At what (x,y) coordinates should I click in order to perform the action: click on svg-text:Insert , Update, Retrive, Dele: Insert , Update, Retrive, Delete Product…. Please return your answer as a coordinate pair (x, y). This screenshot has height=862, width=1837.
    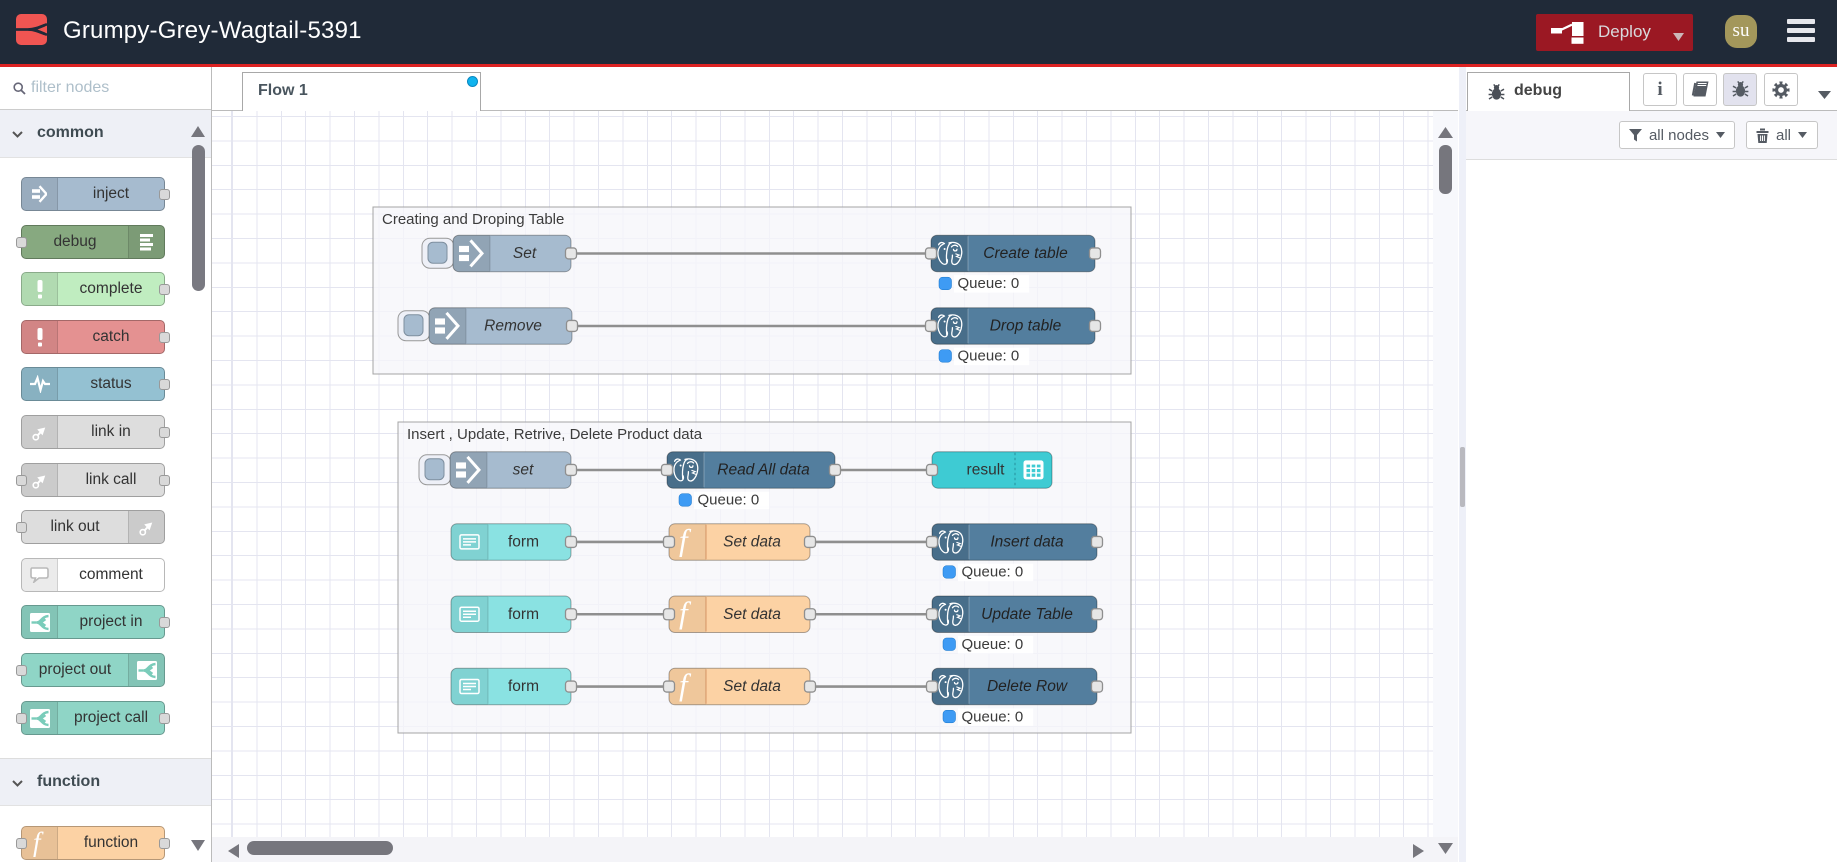
    Looking at the image, I should click on (555, 434).